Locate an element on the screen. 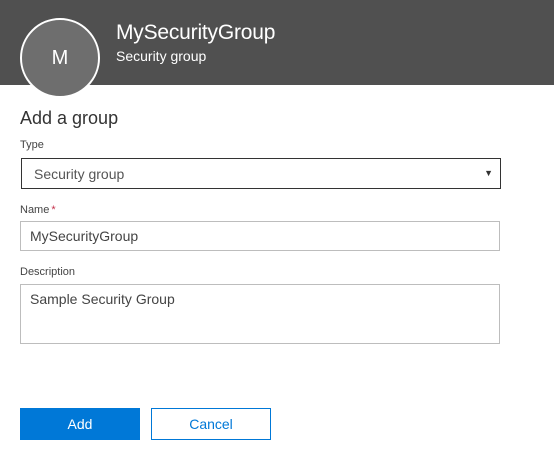 The width and height of the screenshot is (554, 473). type-dropdown: Security group ▼ is located at coordinates (261, 173).